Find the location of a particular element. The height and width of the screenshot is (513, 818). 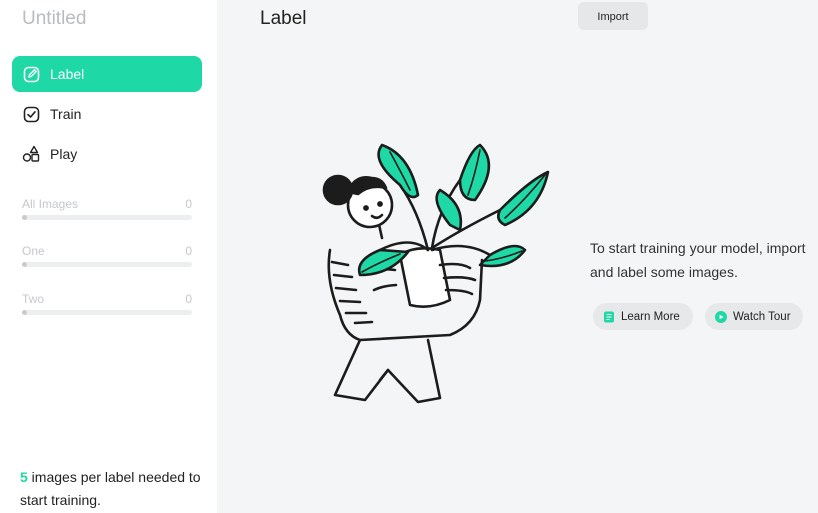

nav-item-play: Play is located at coordinates (107, 154).